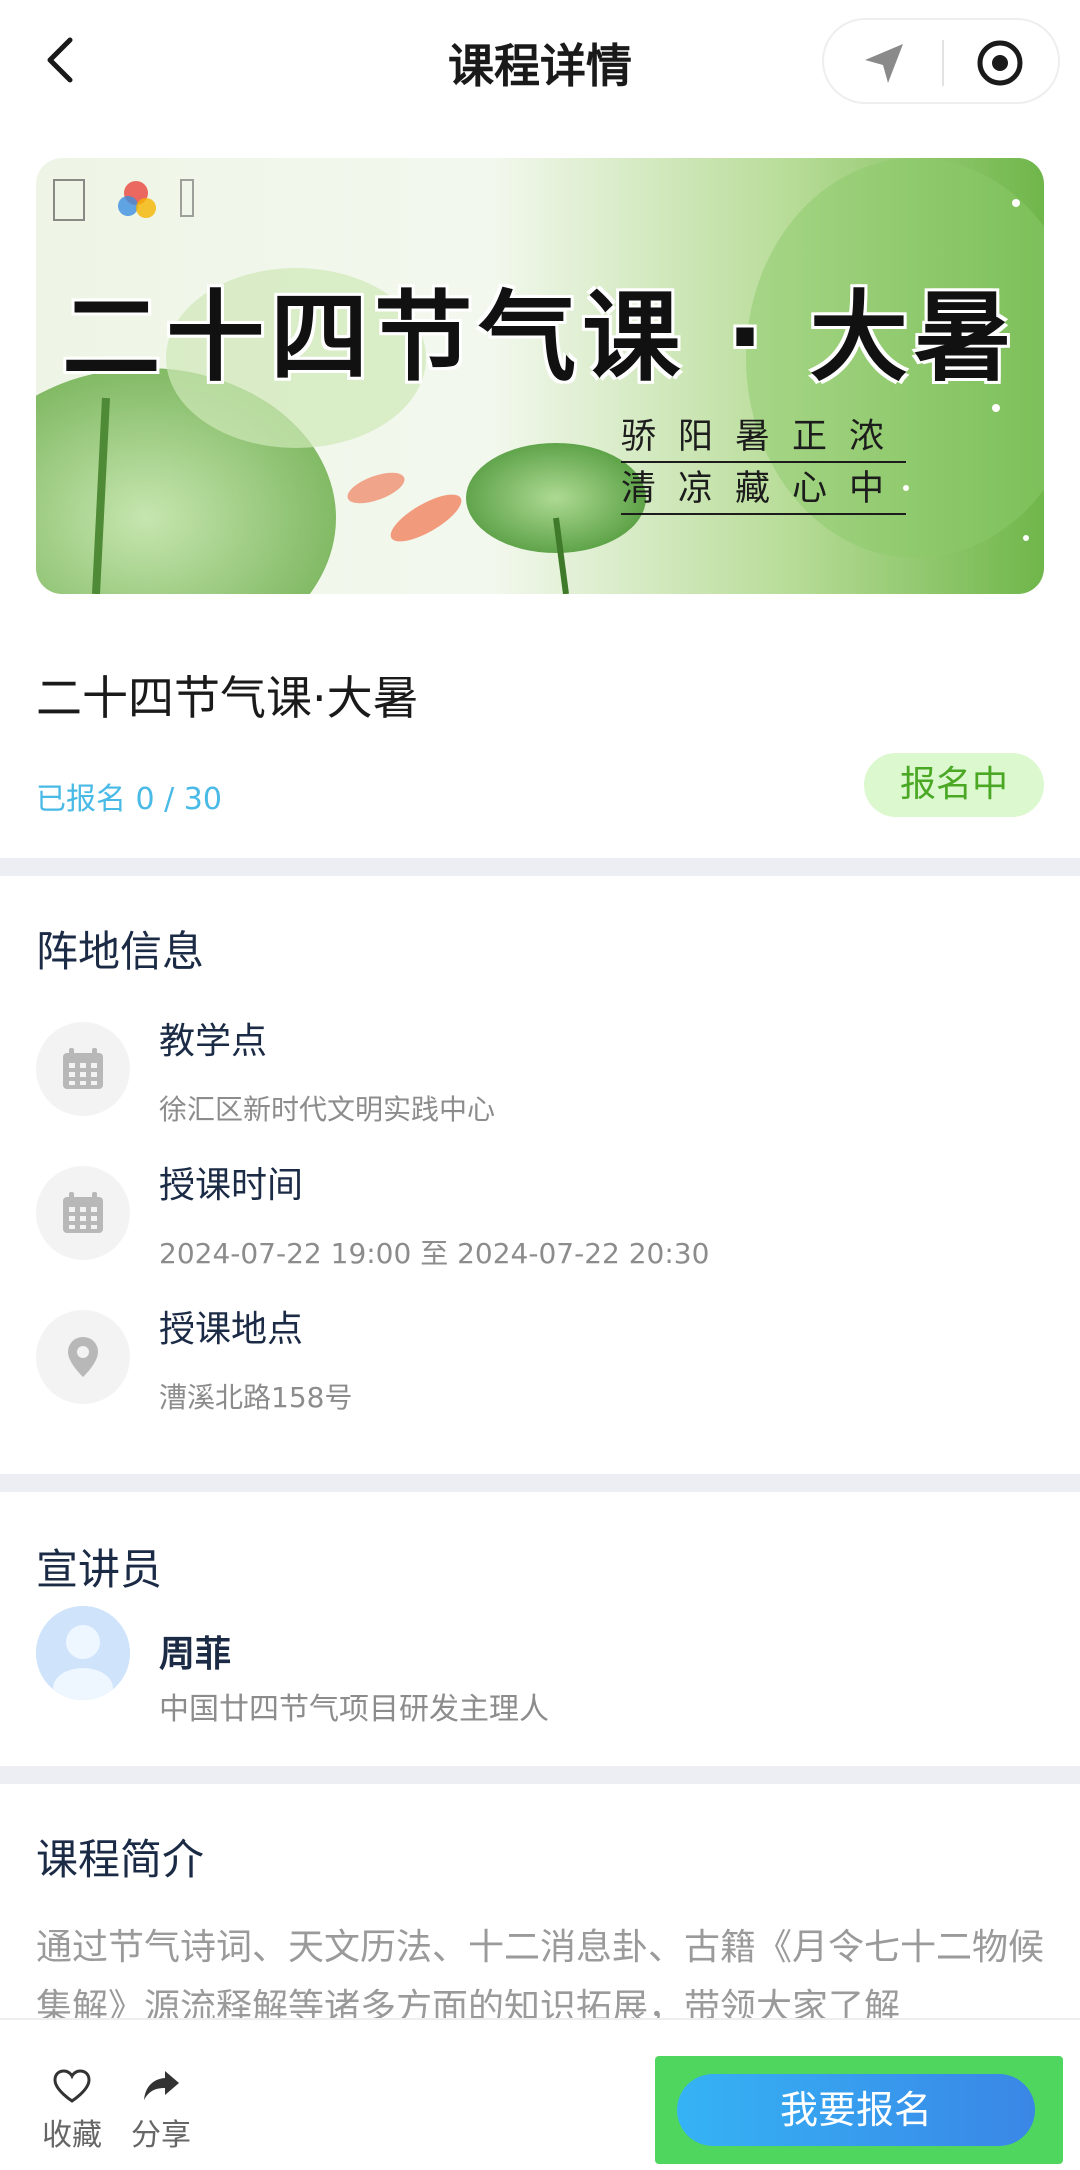  I want to click on bottom-action-bar: 收藏 分享 我要报名, so click(540, 2094).